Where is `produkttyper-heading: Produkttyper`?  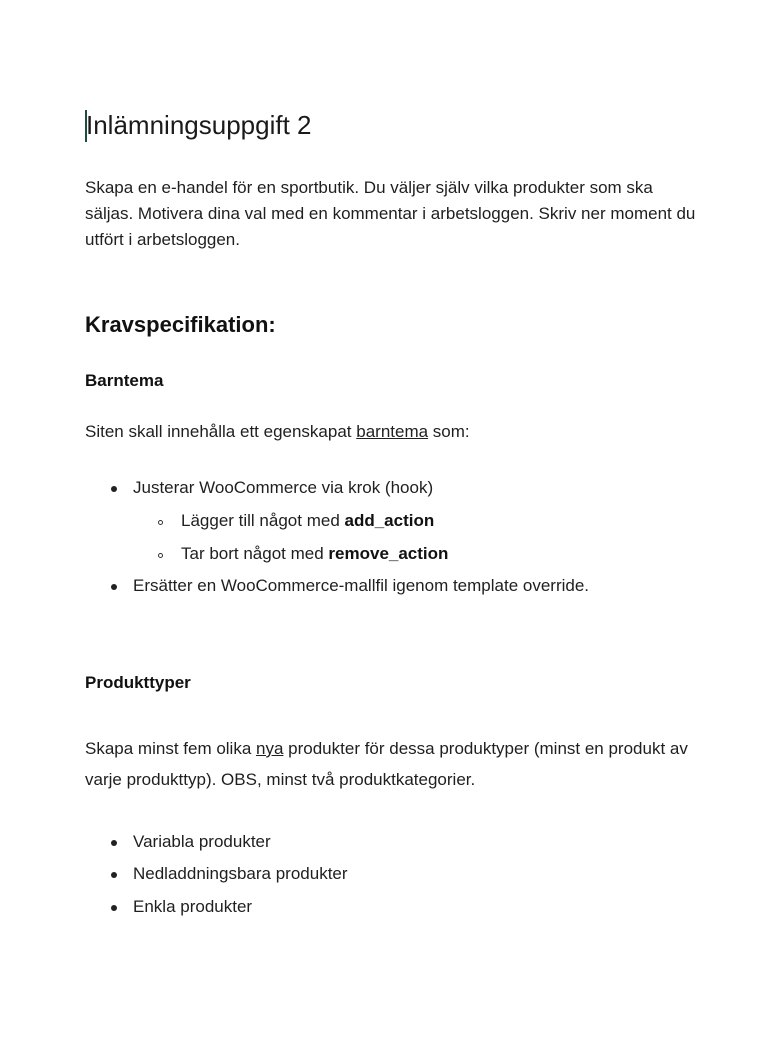 produkttyper-heading: Produkttyper is located at coordinates (138, 683).